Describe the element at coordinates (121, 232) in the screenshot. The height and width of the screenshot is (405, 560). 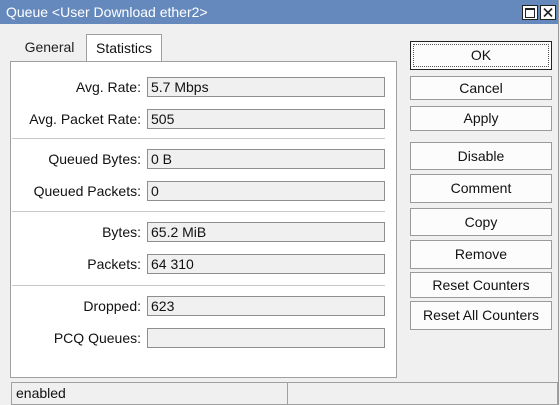
I see `bytes-label: Bytes:` at that location.